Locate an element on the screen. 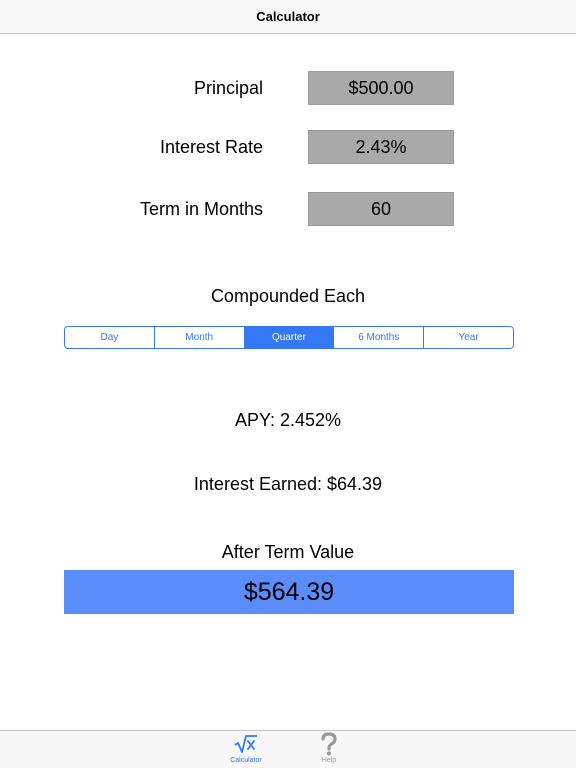 The height and width of the screenshot is (768, 576). after-term-value: $564.39 is located at coordinates (289, 592).